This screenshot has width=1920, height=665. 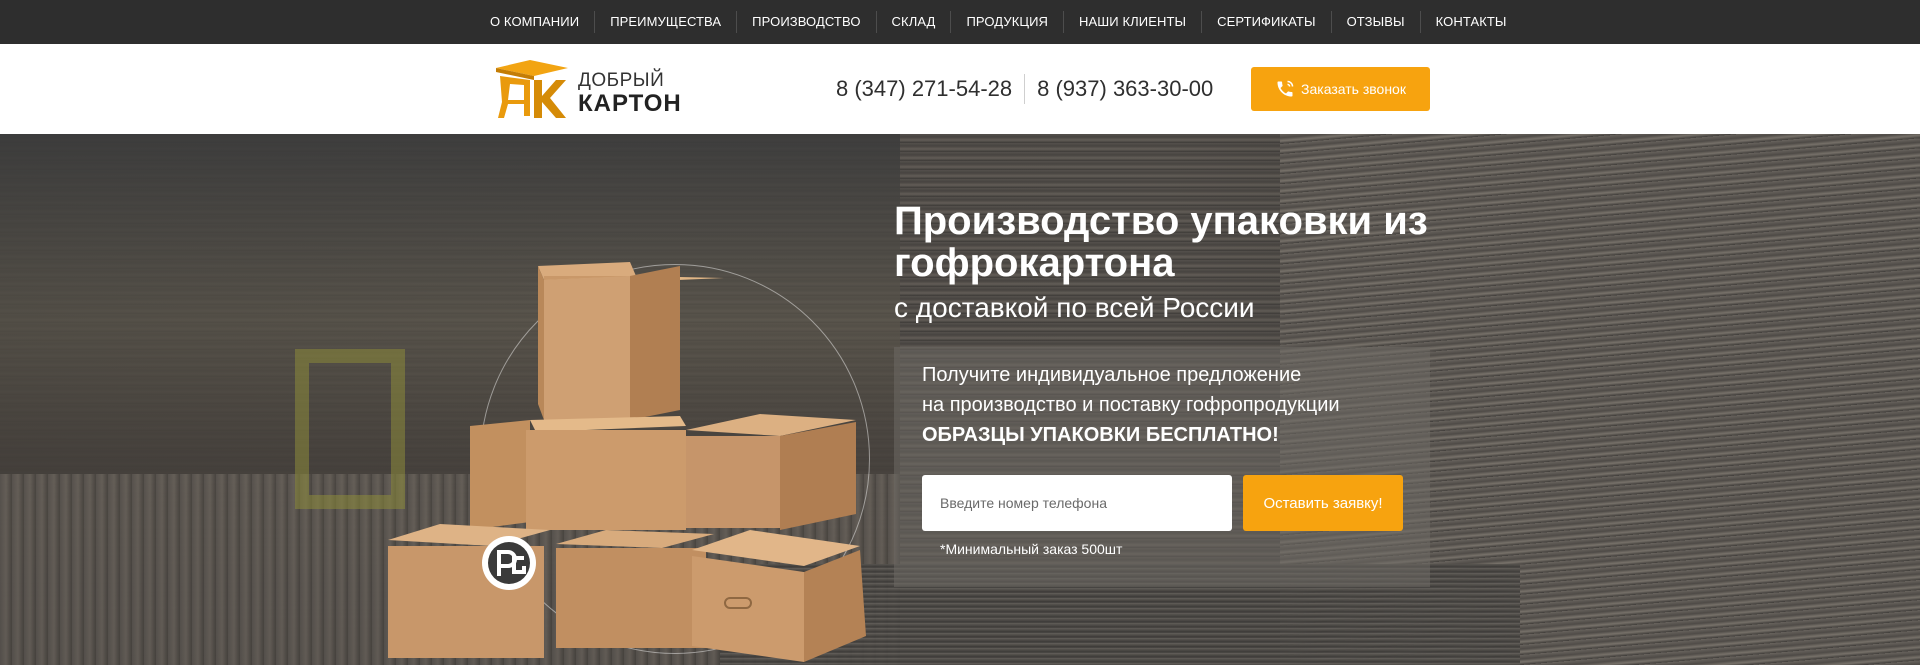 What do you see at coordinates (1100, 435) in the screenshot?
I see `free-samples-text: ОБРАЗЦЫ УПАКОВКИ БЕСПЛАТНО!` at bounding box center [1100, 435].